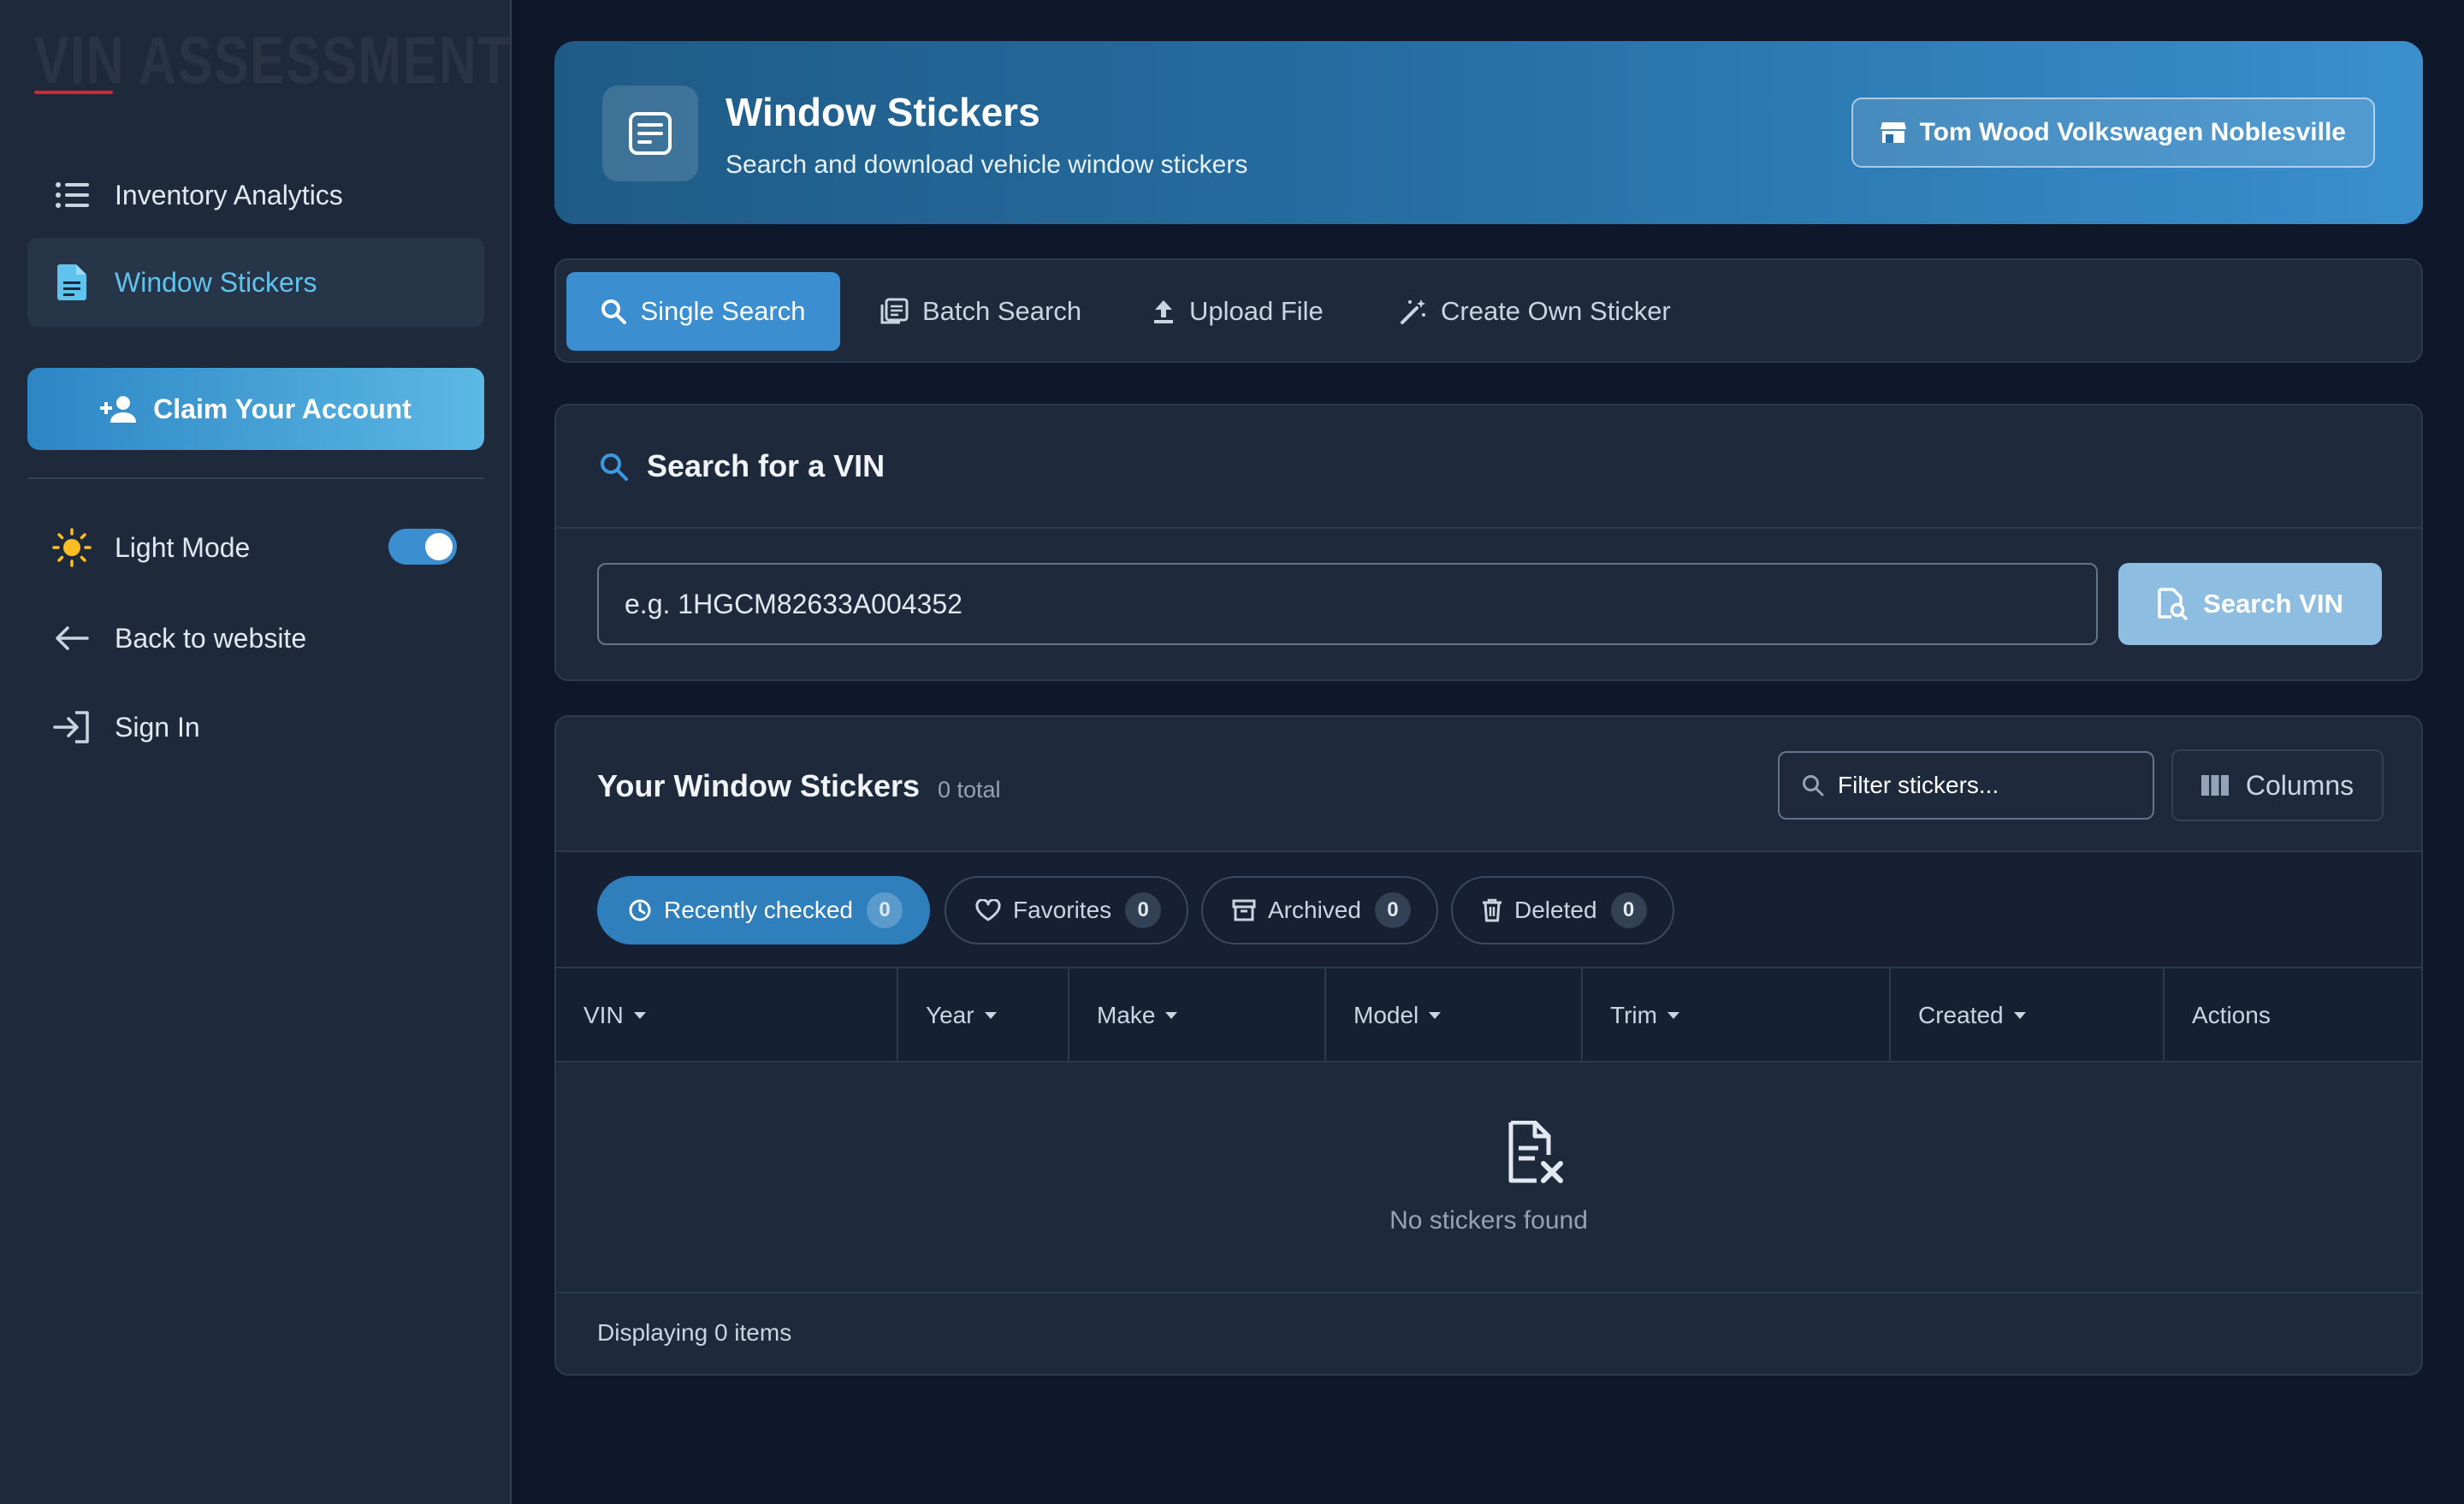  Describe the element at coordinates (2132, 132) in the screenshot. I see `dealer-name: Tom Wood Volkswagen Noblesville` at that location.